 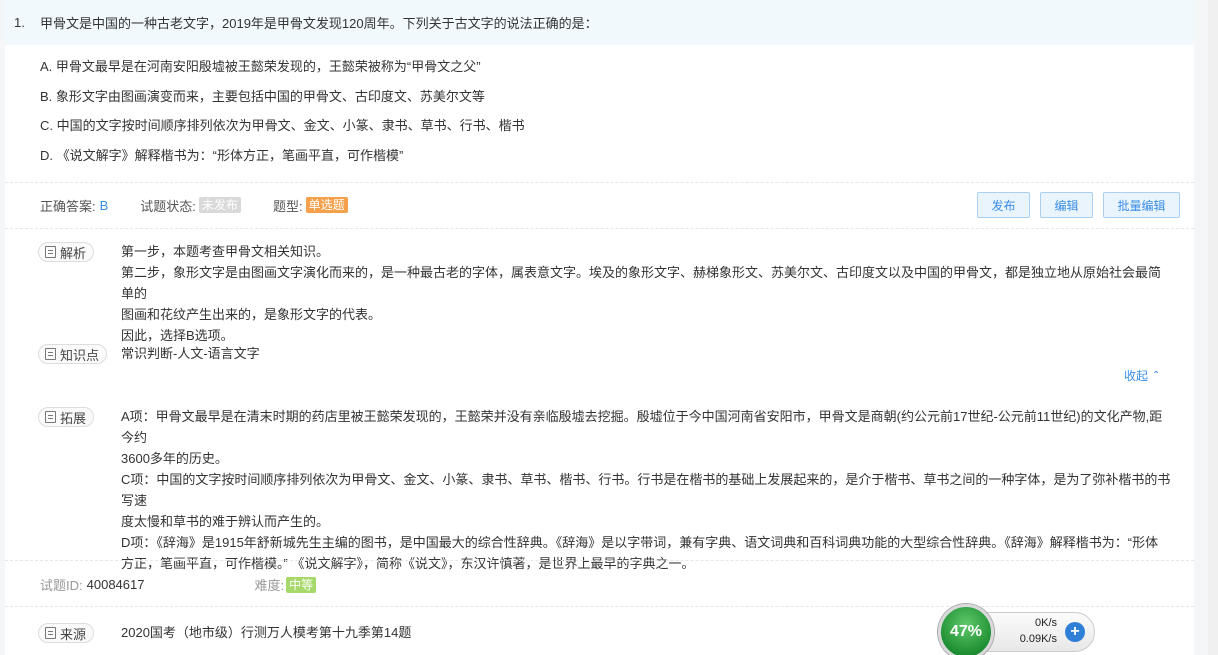 I want to click on option-a: A. 甲骨文最早是在河南安阳殷墟被王懿荣发现的，王懿荣被称为“甲骨文之父”, so click(x=282, y=72).